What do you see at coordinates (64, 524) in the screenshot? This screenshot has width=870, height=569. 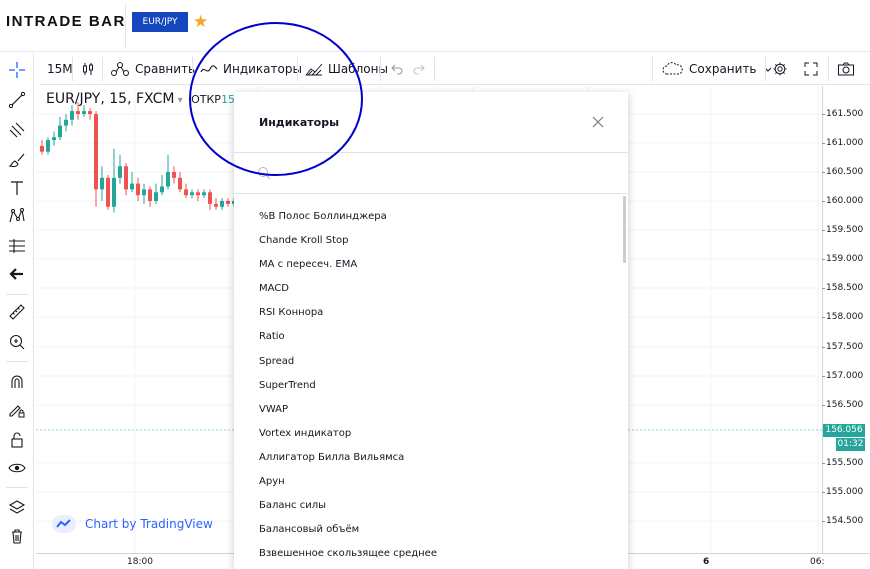 I see `tradingview-cloud-icon` at bounding box center [64, 524].